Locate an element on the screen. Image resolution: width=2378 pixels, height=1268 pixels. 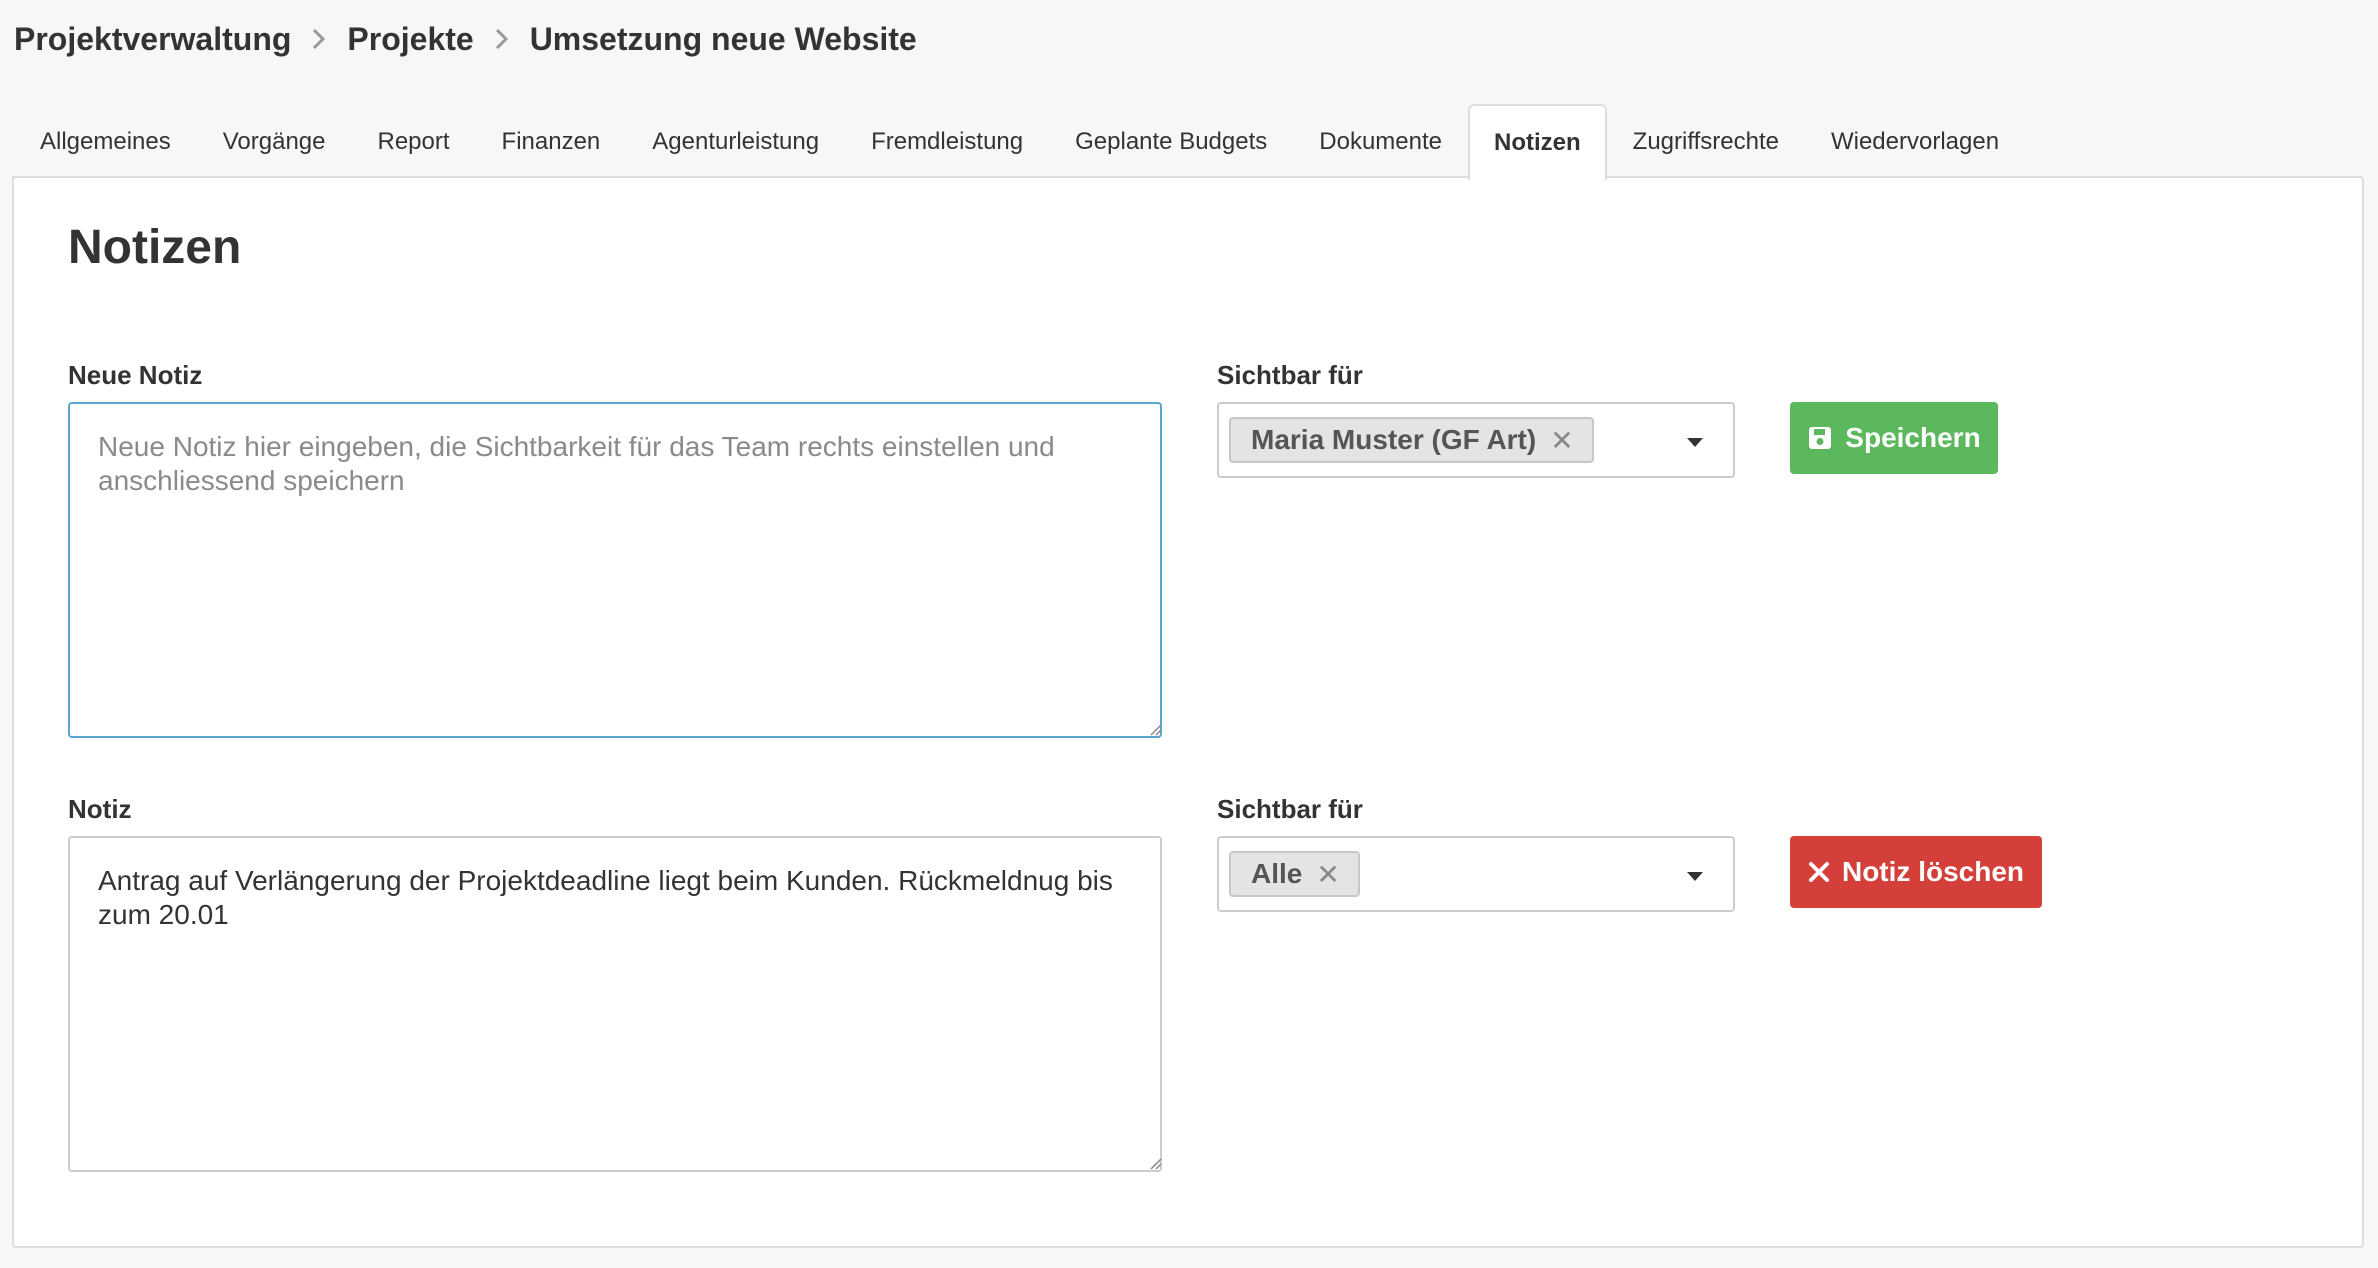
note-label: Notiz is located at coordinates (100, 809).